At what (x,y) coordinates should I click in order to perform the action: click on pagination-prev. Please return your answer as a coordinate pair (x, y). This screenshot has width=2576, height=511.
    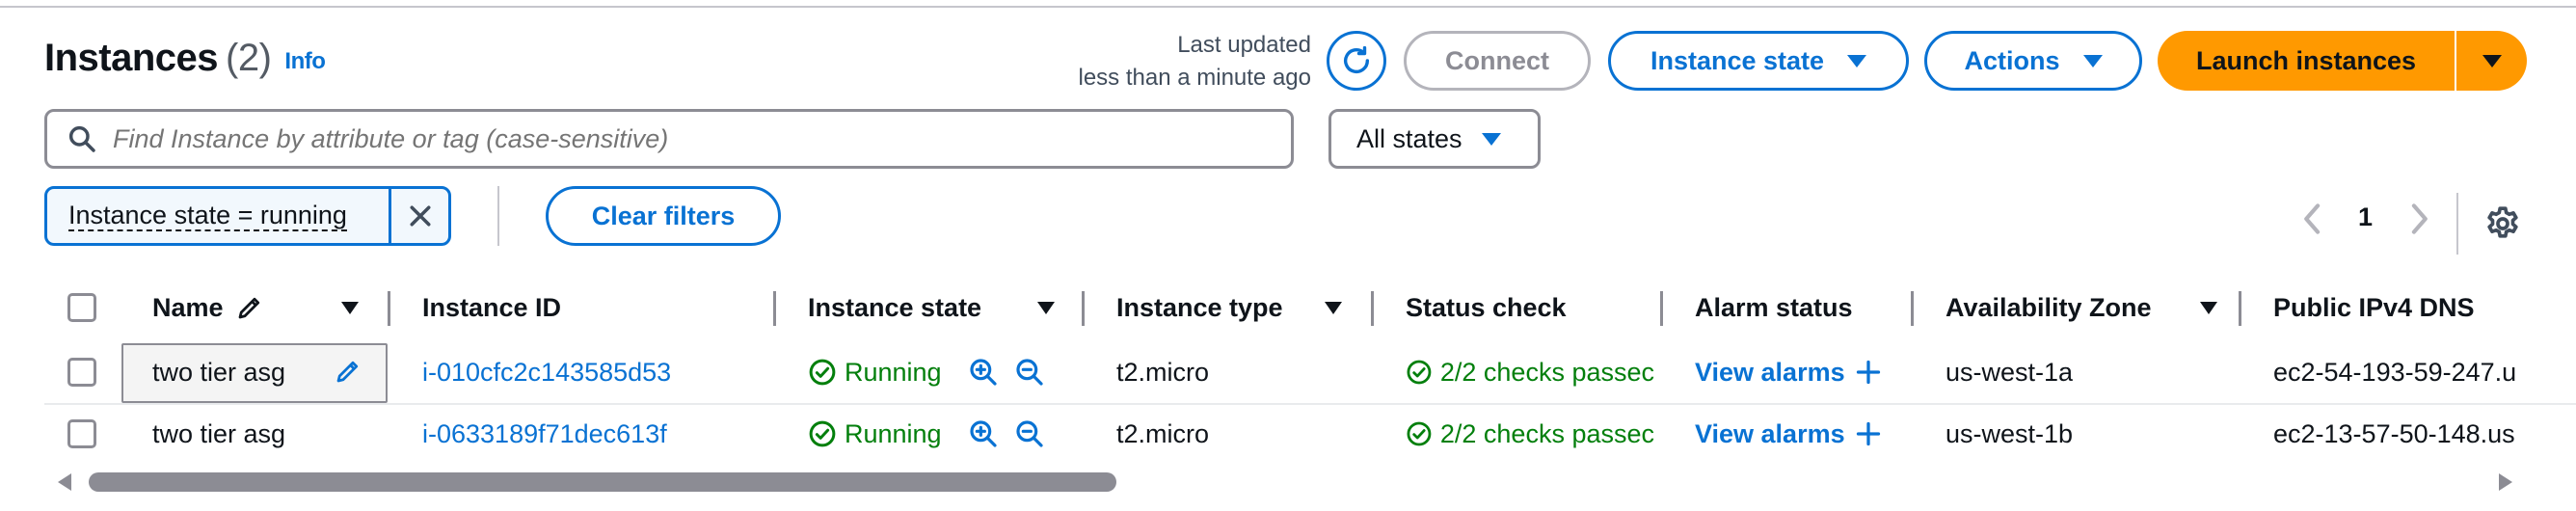
    Looking at the image, I should click on (2312, 218).